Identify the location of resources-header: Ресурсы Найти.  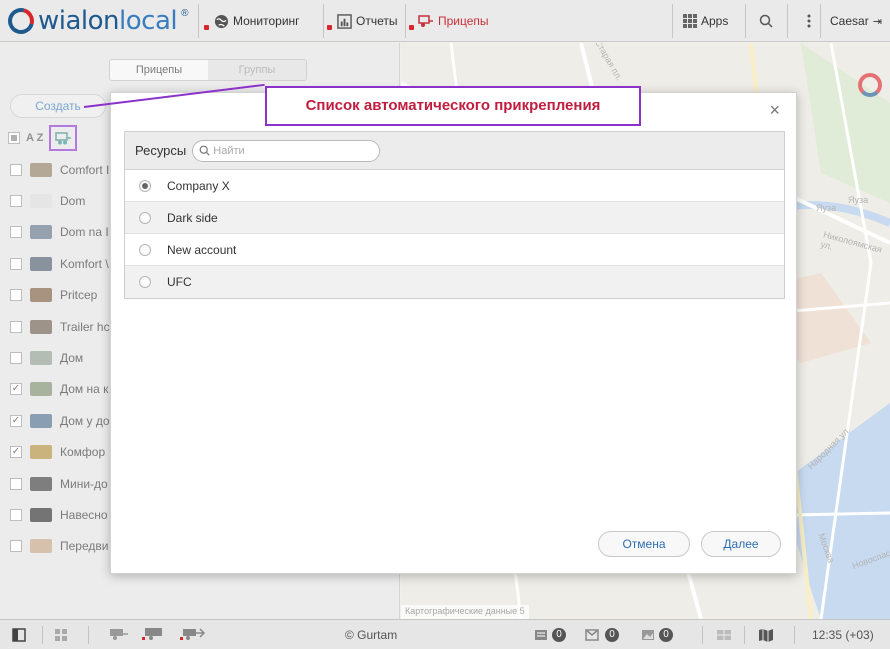
(454, 151).